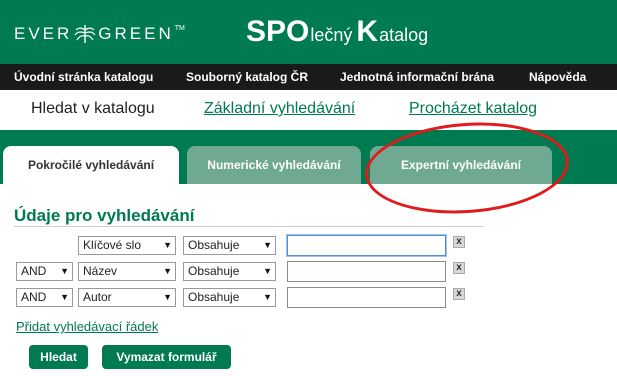 This screenshot has height=376, width=617. What do you see at coordinates (557, 77) in the screenshot?
I see `nav-help: Nápověda` at bounding box center [557, 77].